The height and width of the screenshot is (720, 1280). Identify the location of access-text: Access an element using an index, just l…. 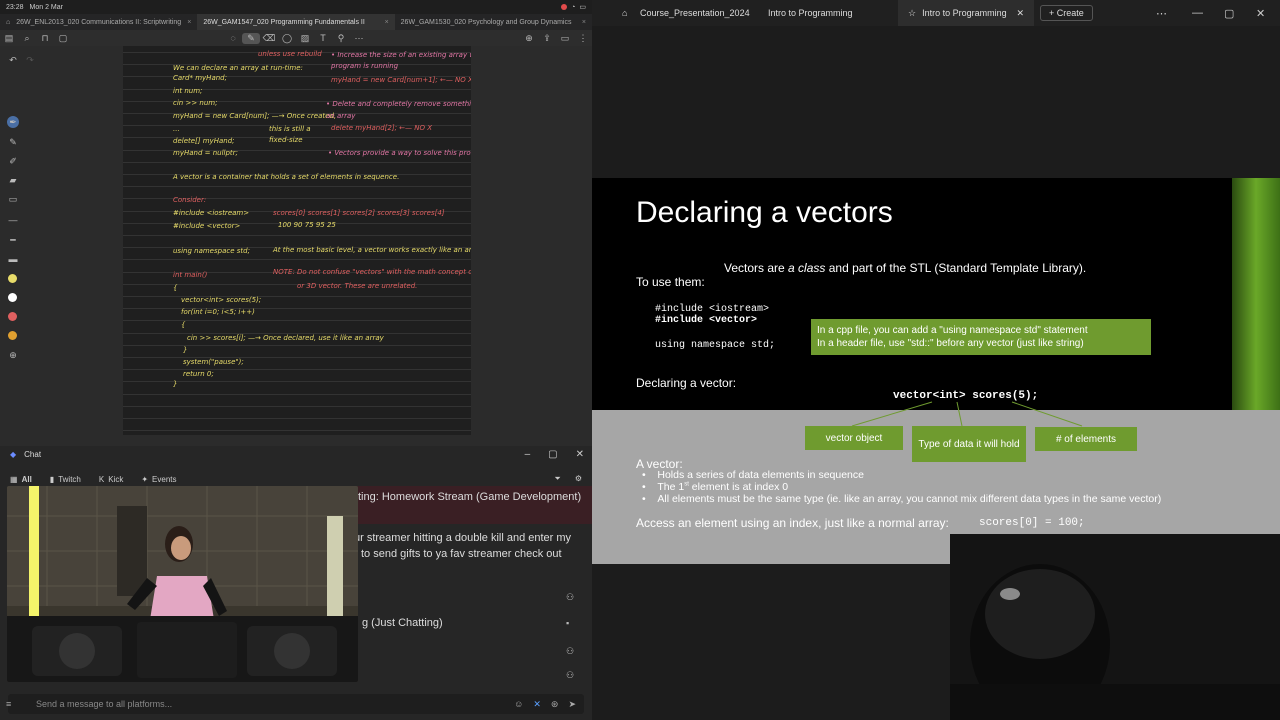
(792, 523).